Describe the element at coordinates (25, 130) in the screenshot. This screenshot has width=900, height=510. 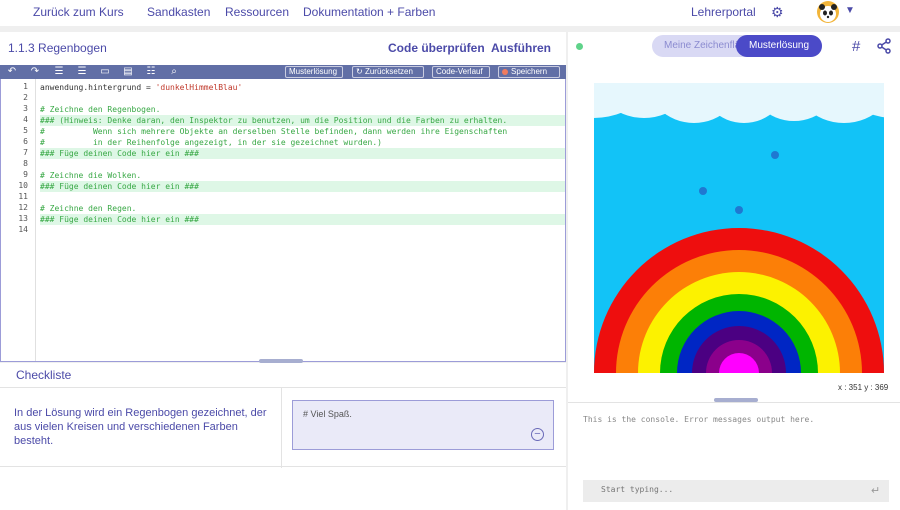
I see `line-number: 5` at that location.